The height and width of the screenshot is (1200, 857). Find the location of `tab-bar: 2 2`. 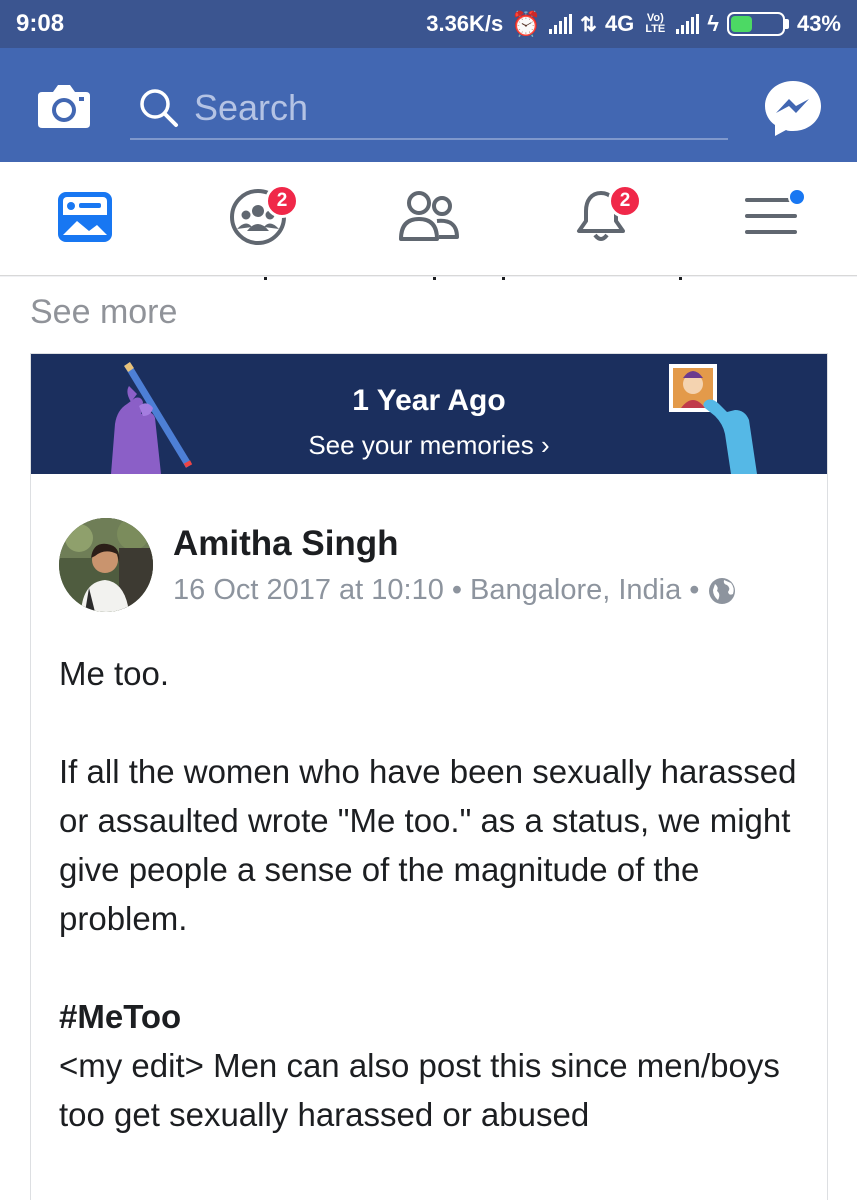

tab-bar: 2 2 is located at coordinates (428, 219).